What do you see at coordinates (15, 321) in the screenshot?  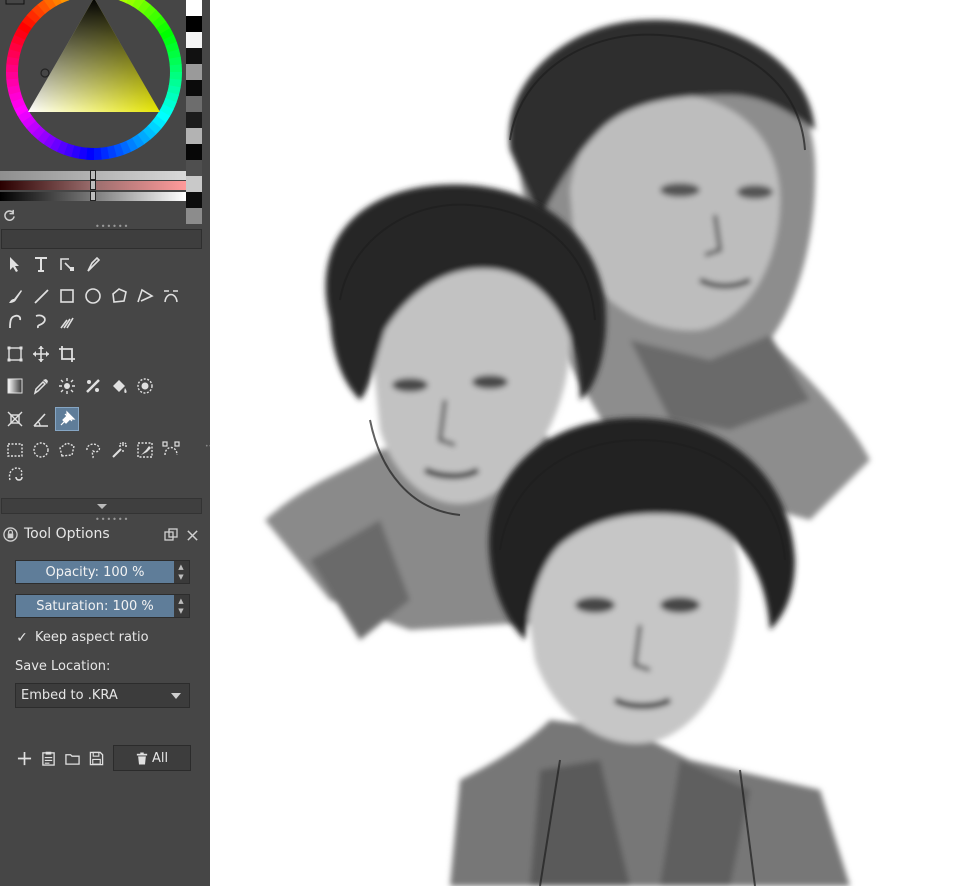 I see `freehand-path-icon` at bounding box center [15, 321].